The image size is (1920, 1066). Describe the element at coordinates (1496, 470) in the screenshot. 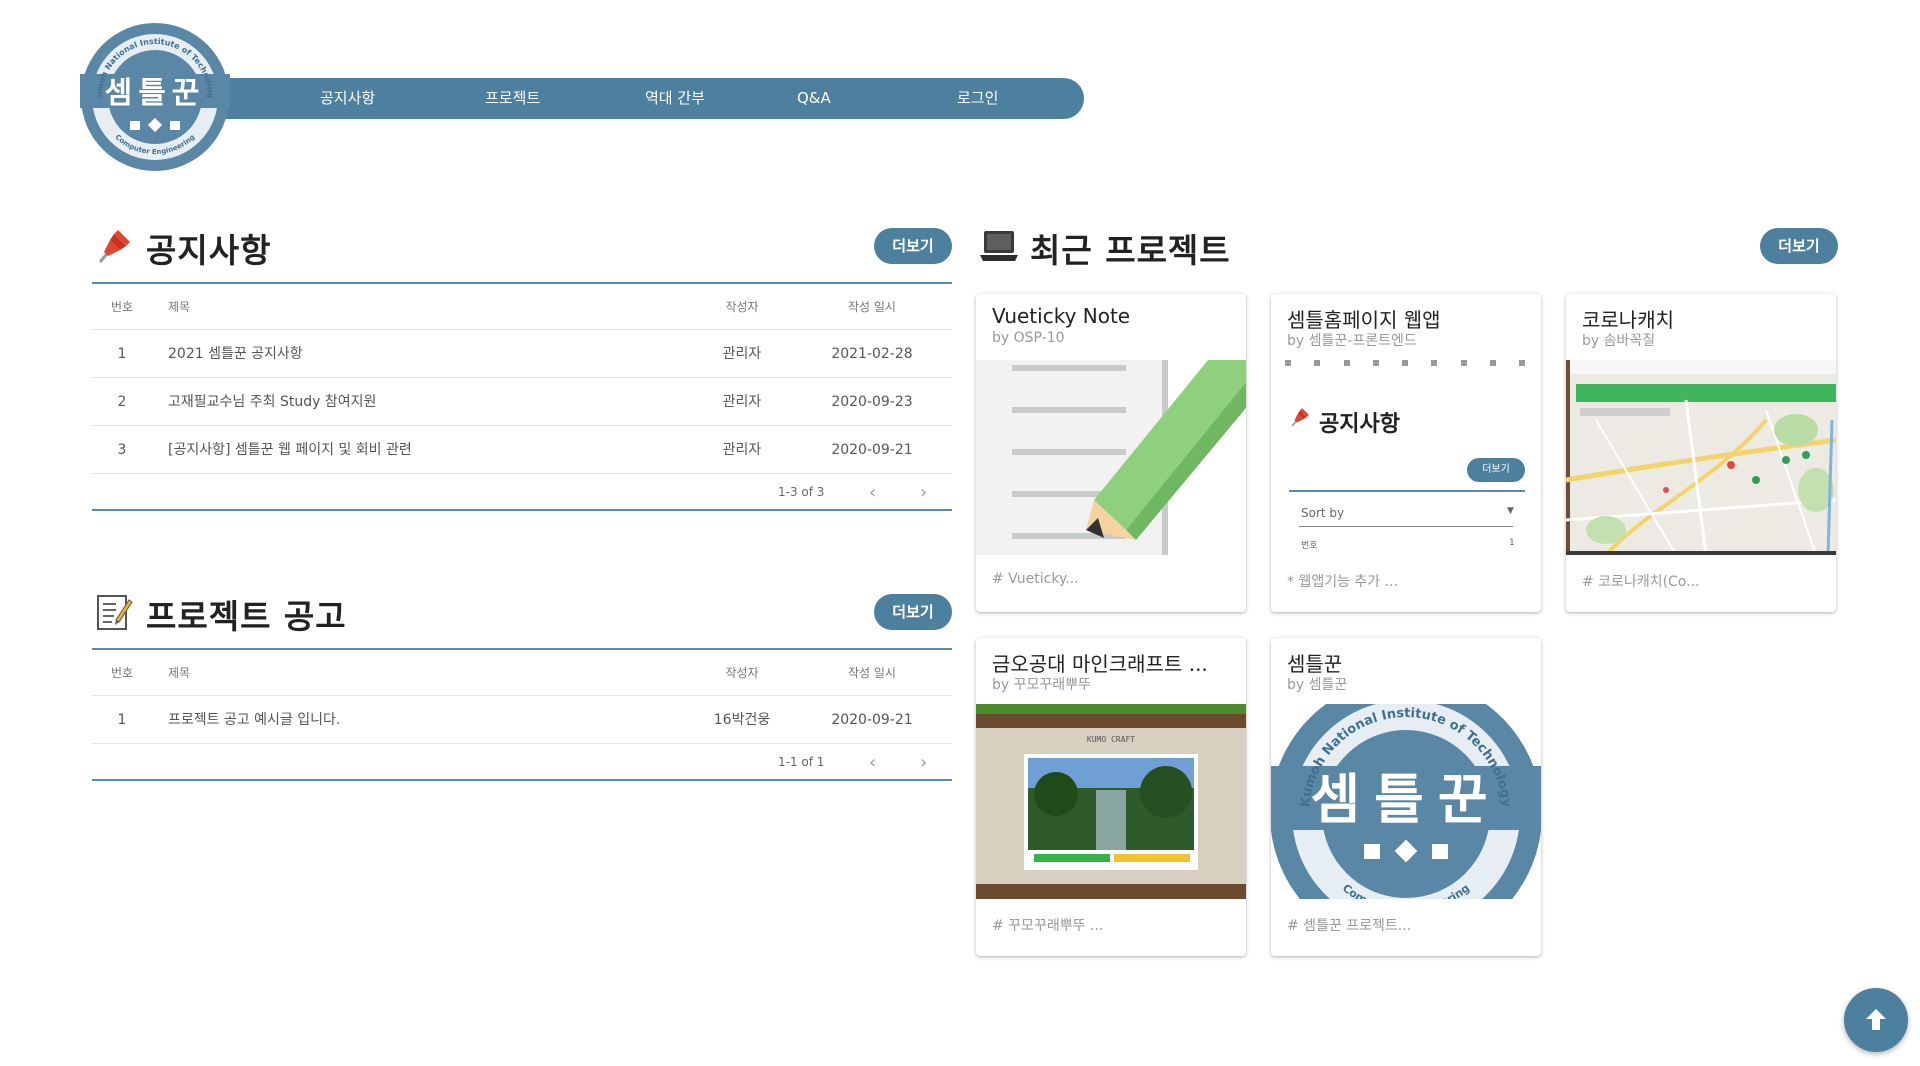

I see `preview-more-button: 더보기` at that location.